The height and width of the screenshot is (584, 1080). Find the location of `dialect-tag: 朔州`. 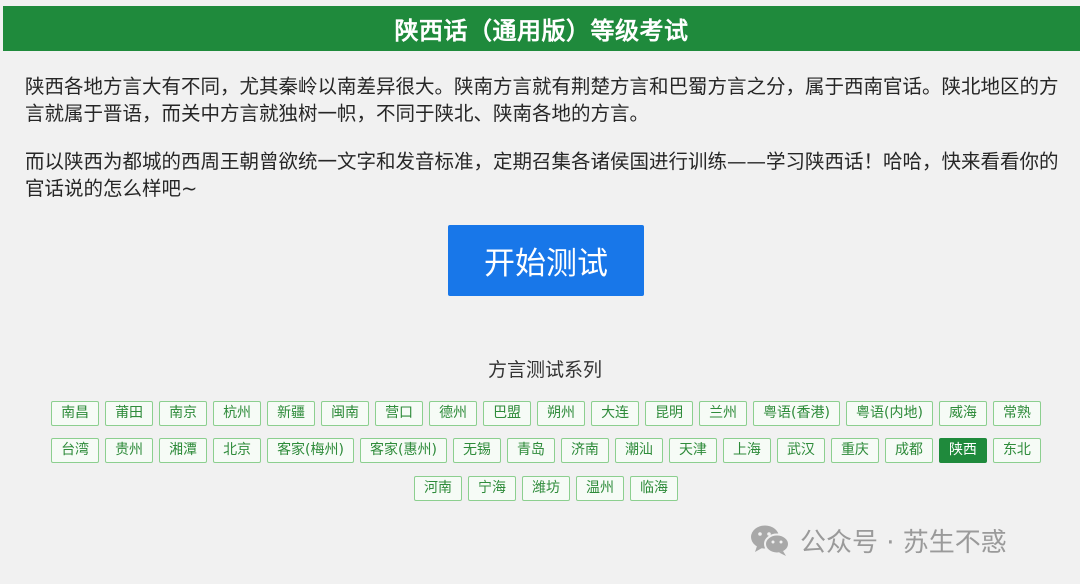

dialect-tag: 朔州 is located at coordinates (561, 413).